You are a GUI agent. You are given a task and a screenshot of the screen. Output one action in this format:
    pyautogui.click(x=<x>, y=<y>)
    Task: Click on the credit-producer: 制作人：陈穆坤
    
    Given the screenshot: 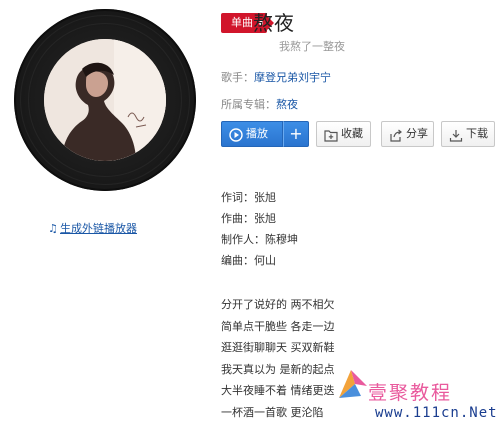 What is the action you would take?
    pyautogui.click(x=259, y=239)
    